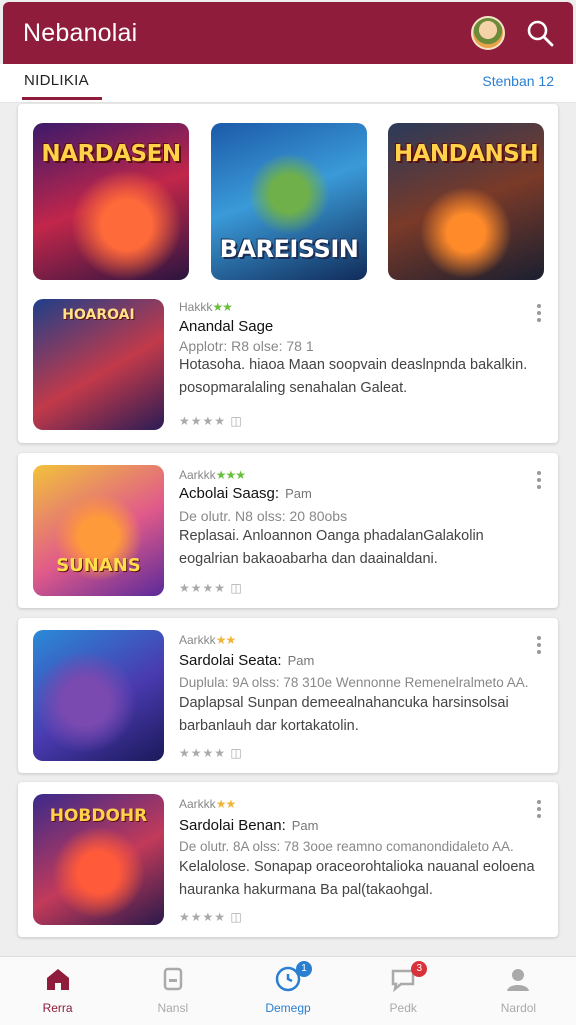 This screenshot has height=1025, width=576. Describe the element at coordinates (80, 32) in the screenshot. I see `app-title: Nebanolai` at that location.